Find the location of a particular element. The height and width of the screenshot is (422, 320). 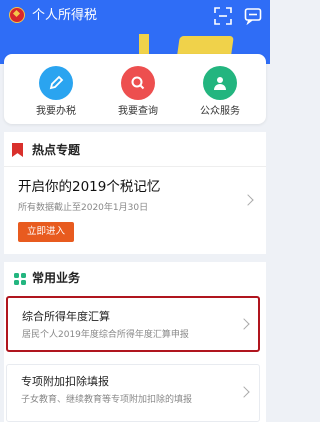

service-query: 我要查询 is located at coordinates (138, 92).